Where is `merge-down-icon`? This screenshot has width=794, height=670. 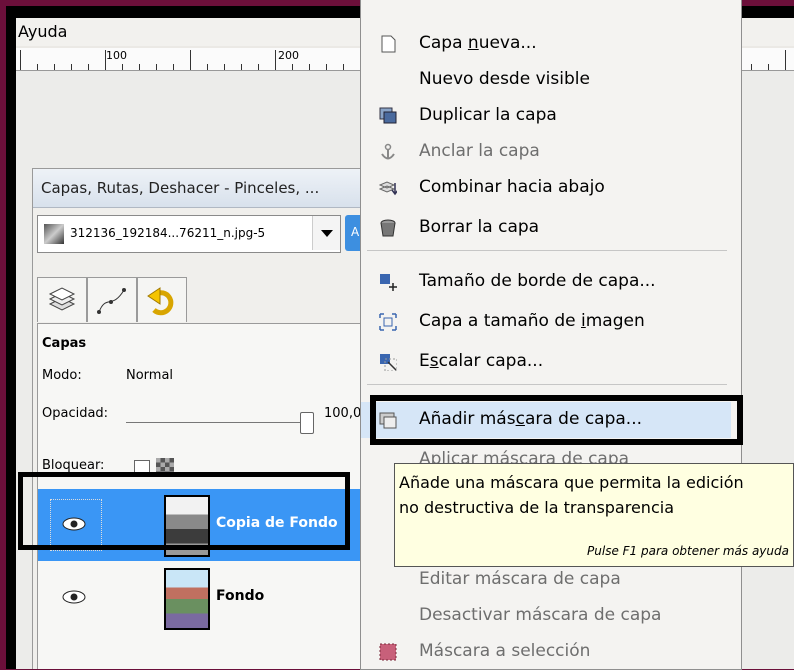
merge-down-icon is located at coordinates (388, 188).